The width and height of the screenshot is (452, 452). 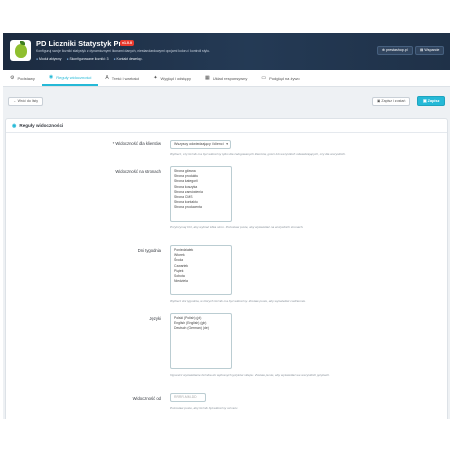 I want to click on grid-icon: ▦, so click(x=207, y=78).